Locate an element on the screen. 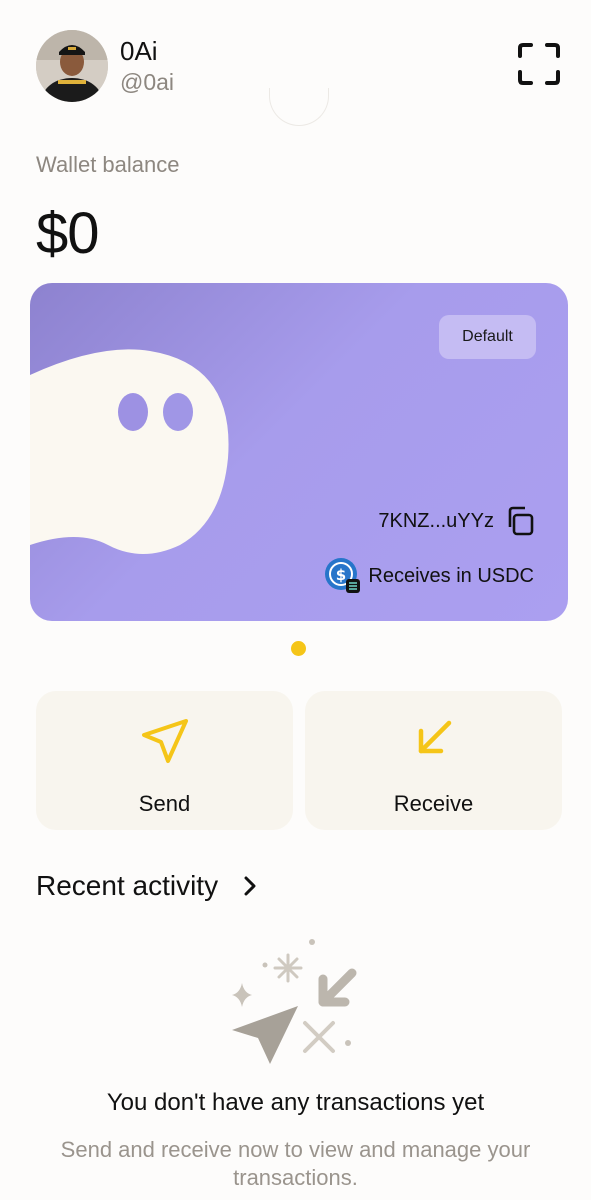  user-info: 0Ai @0ai is located at coordinates (147, 66).